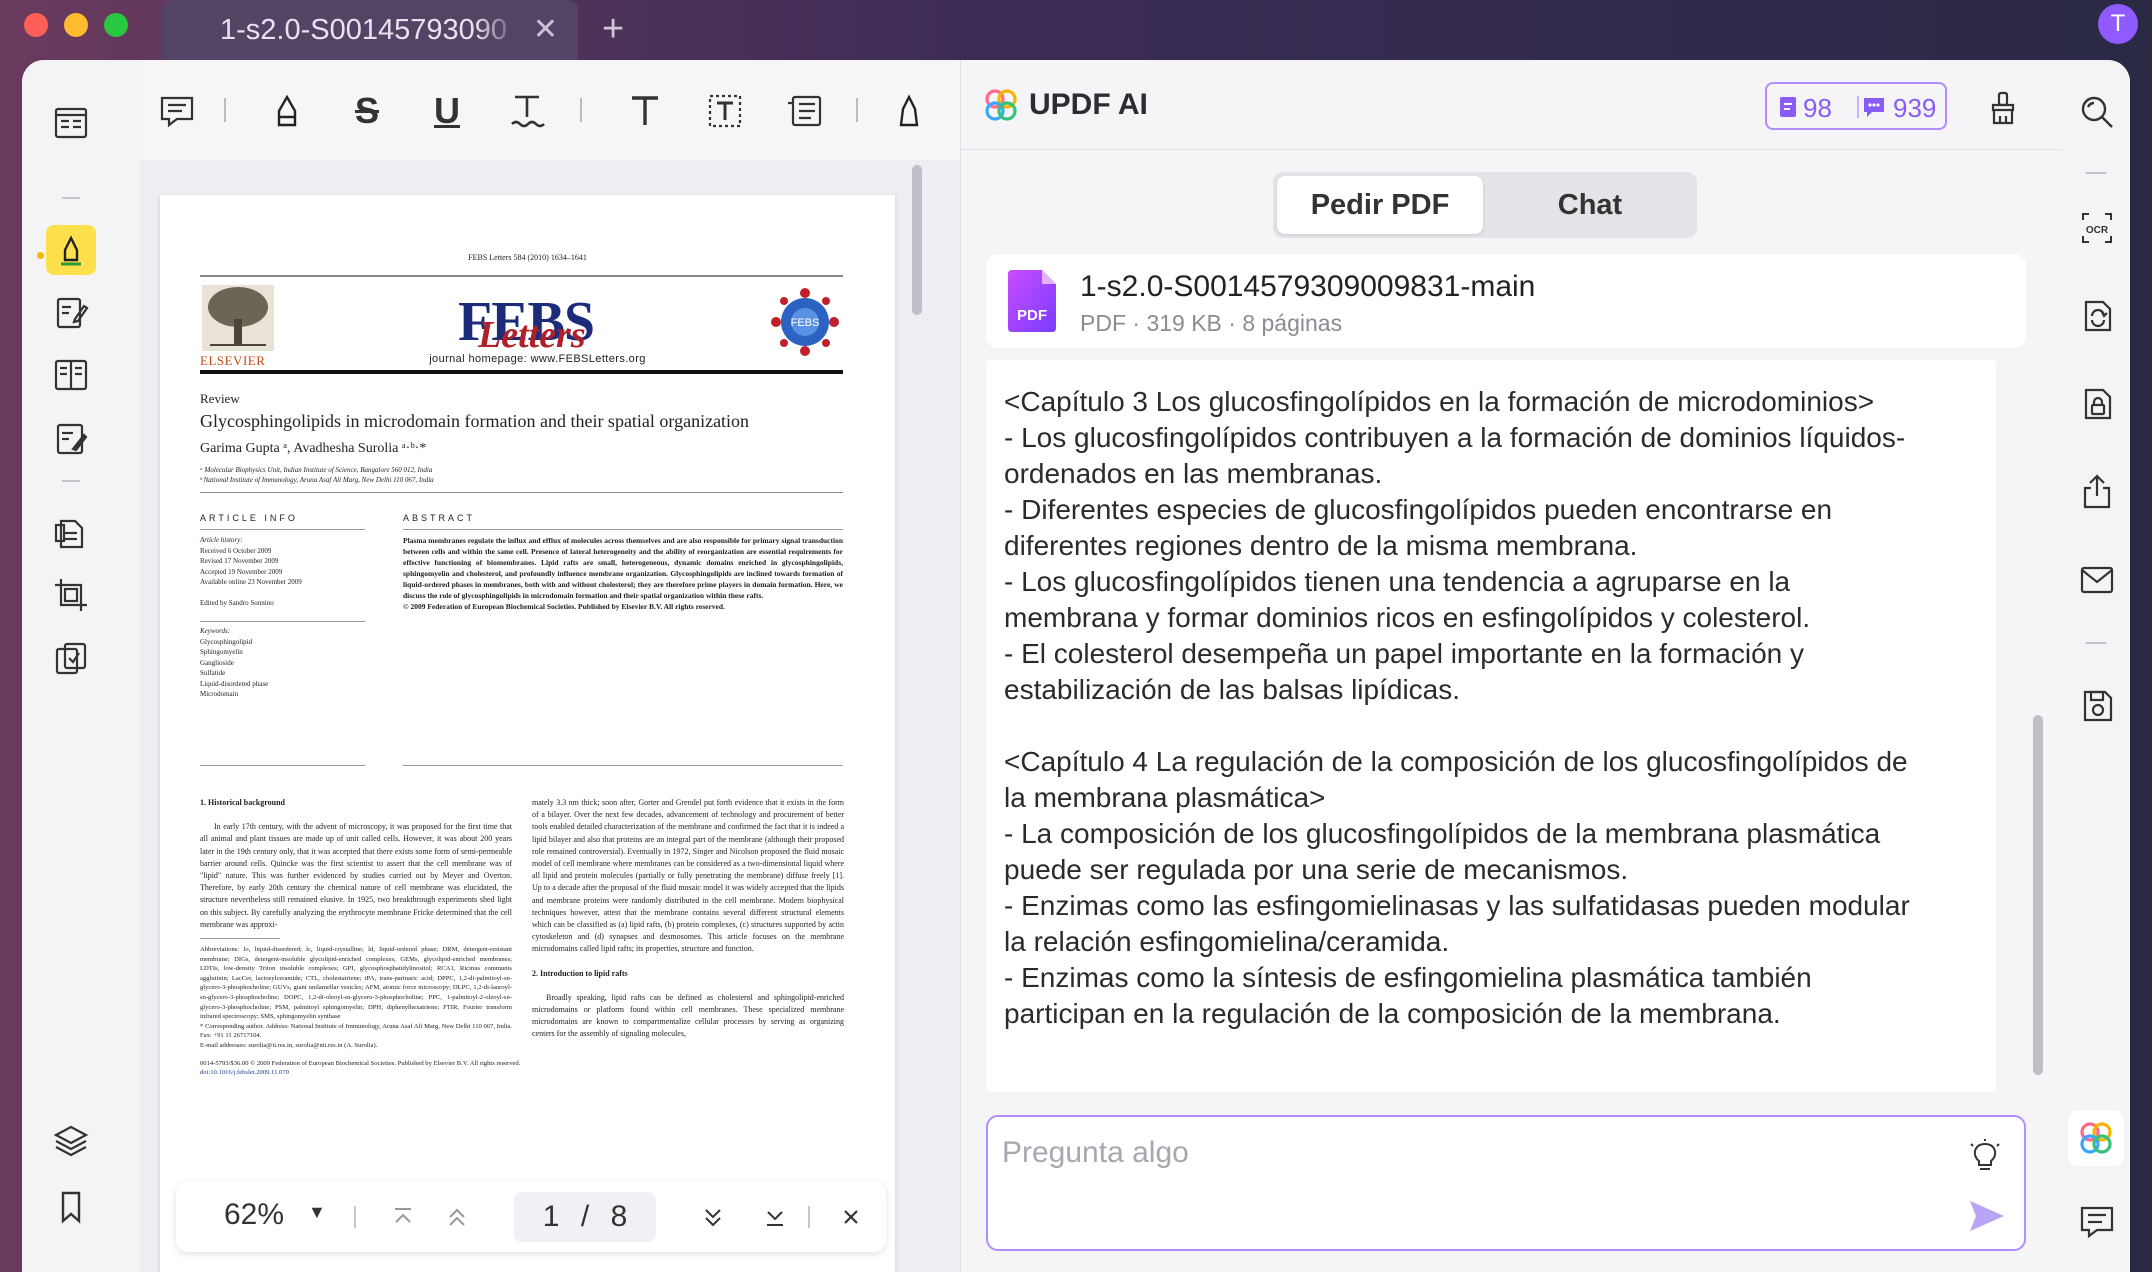 This screenshot has height=1272, width=2152. Describe the element at coordinates (585, 1217) in the screenshot. I see `page-indicator: 1 / 8` at that location.